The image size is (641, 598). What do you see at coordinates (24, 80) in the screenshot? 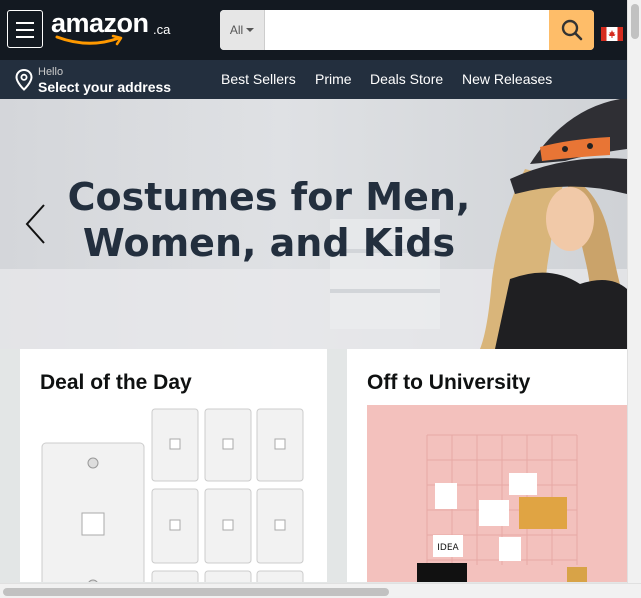
I see `location-pin-icon` at bounding box center [24, 80].